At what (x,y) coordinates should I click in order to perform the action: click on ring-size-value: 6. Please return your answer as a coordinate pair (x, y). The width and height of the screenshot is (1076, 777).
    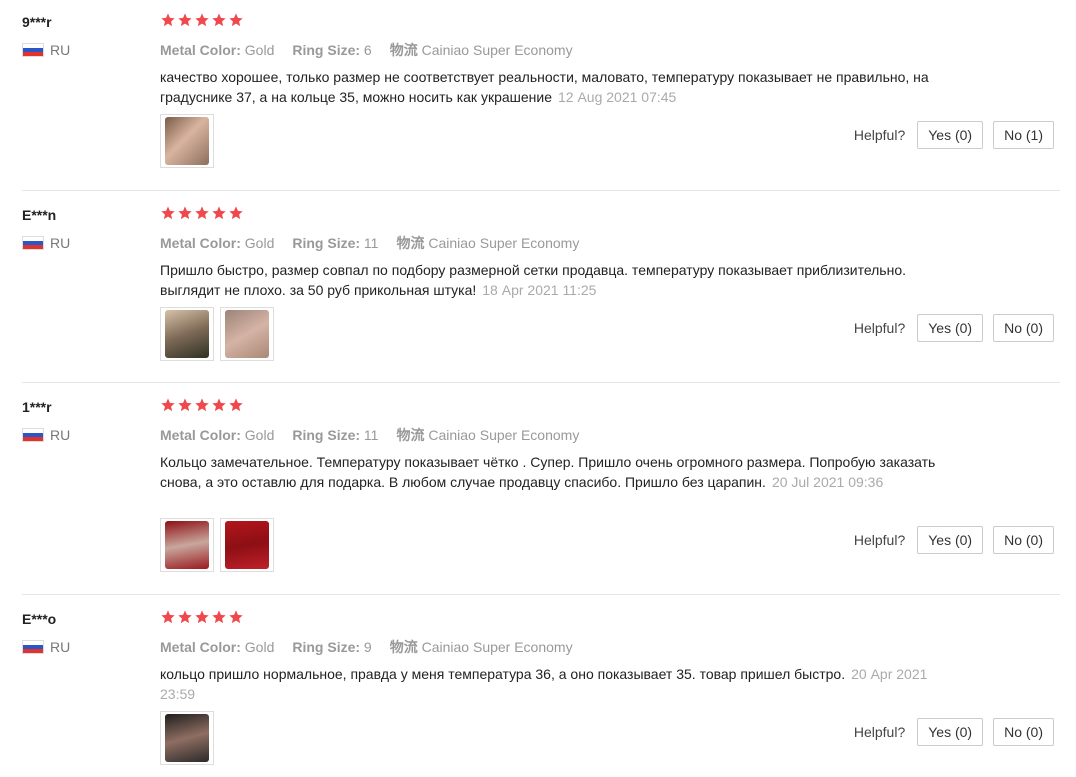
    Looking at the image, I should click on (367, 50).